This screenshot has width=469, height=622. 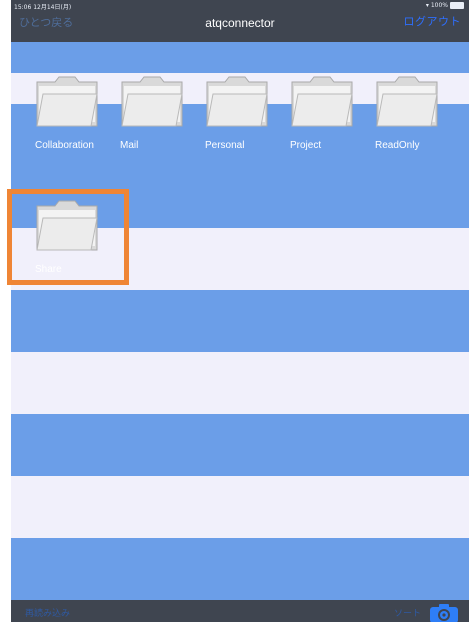 I want to click on status-bar-right: ▾ 100%, so click(x=445, y=5).